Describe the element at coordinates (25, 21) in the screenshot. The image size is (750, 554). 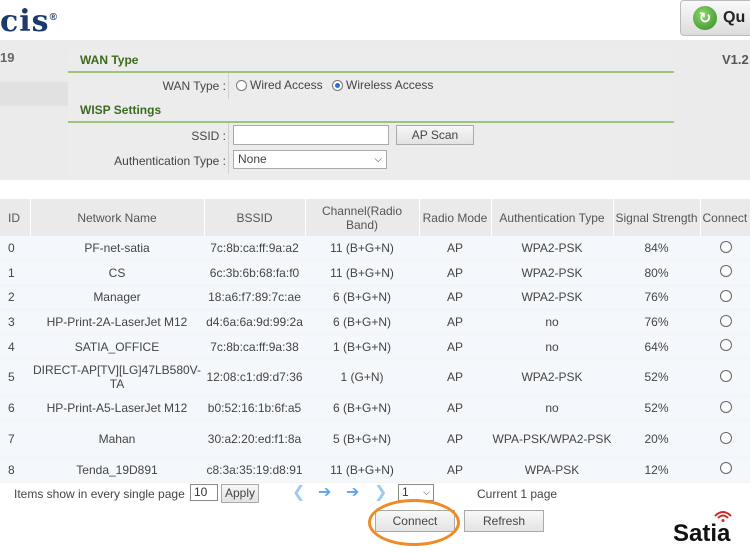
I see `brand-logo-text: cis` at that location.